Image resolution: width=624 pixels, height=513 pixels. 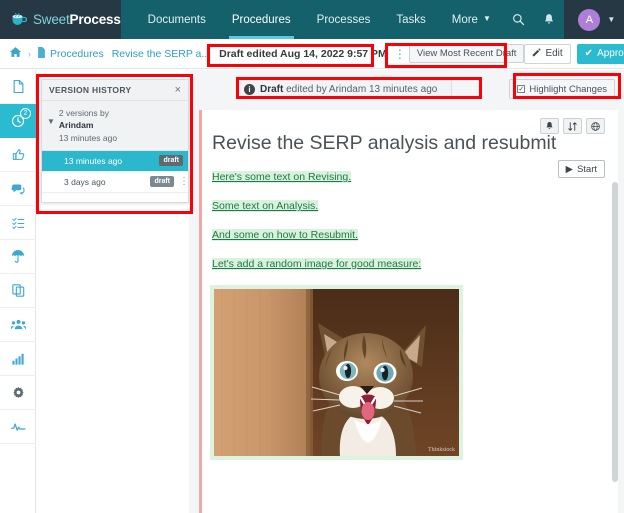 What do you see at coordinates (384, 143) in the screenshot?
I see `page-title: Revise the SERP analysis and resubmit` at bounding box center [384, 143].